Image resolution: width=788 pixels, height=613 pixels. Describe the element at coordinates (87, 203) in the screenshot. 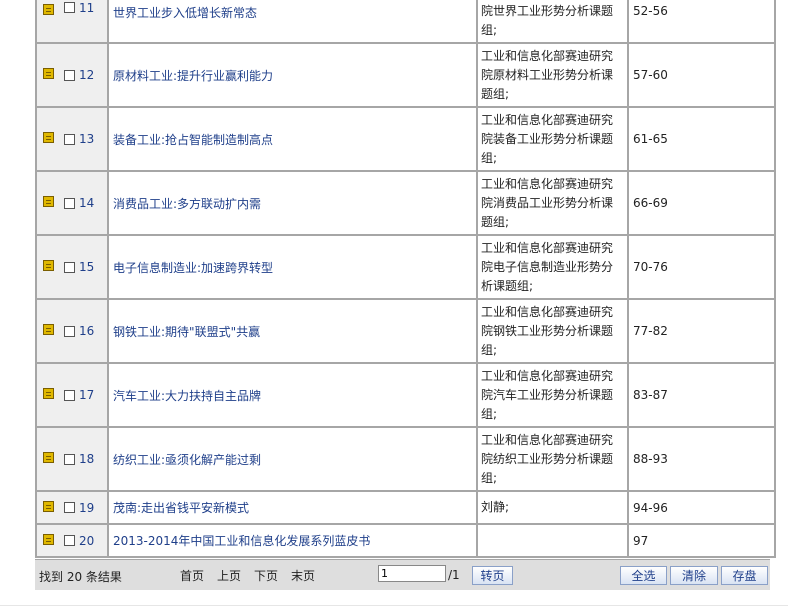

I see `row-number: 14` at that location.